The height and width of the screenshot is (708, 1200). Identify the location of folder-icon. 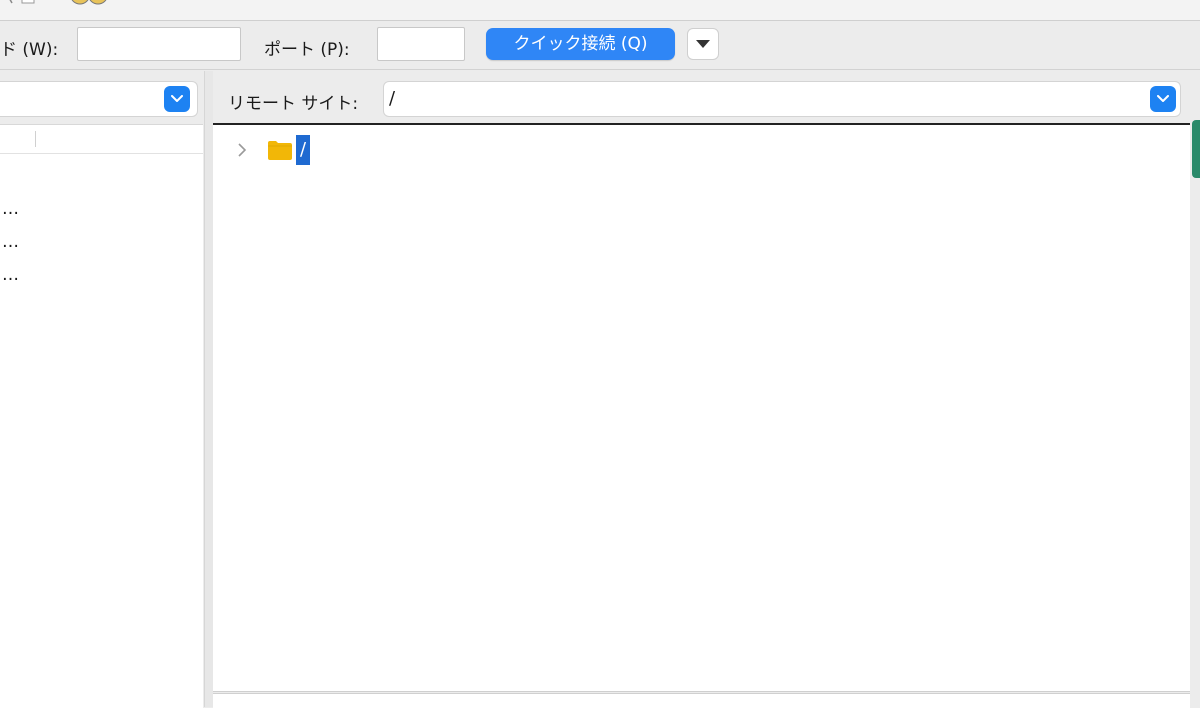
(280, 150).